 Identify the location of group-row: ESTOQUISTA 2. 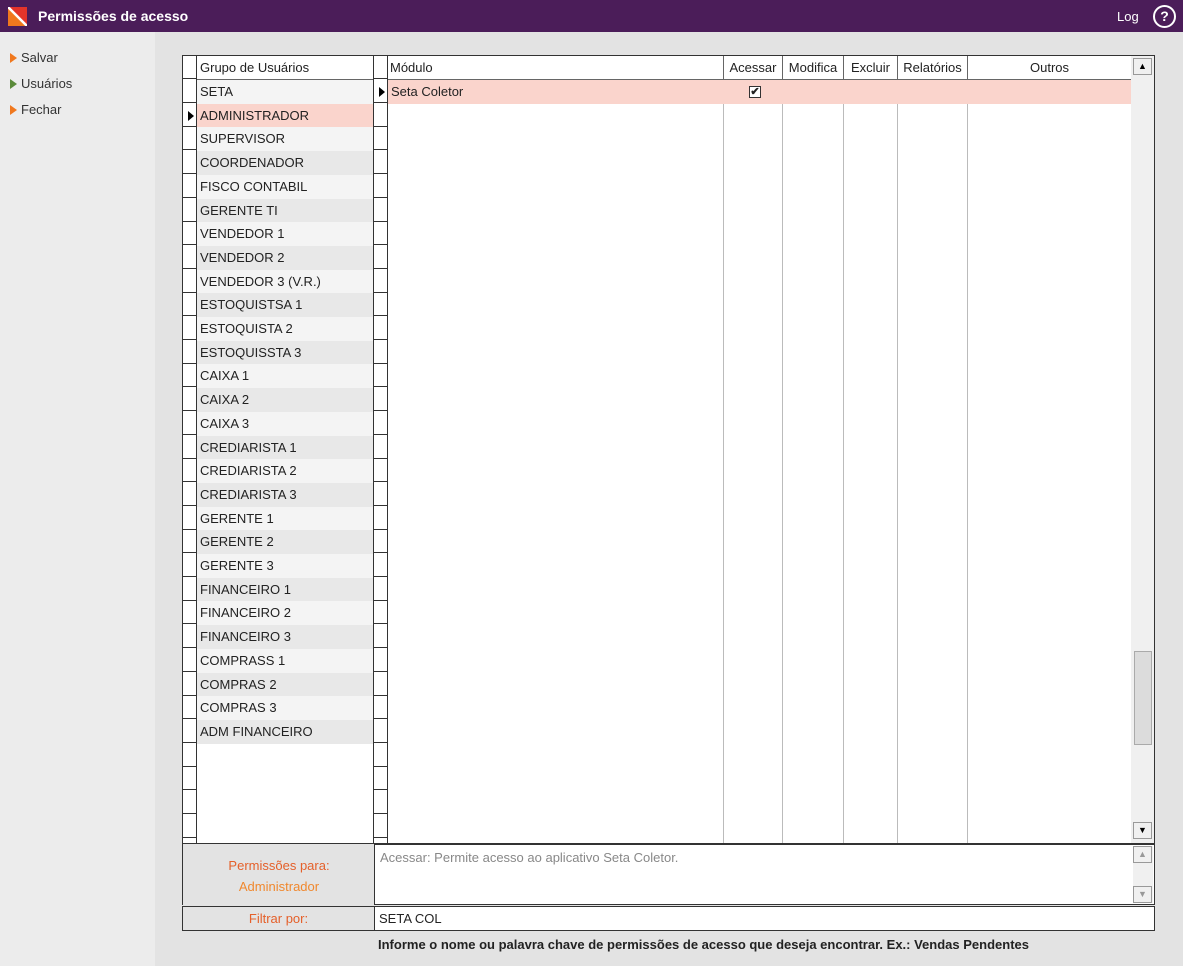
(285, 329).